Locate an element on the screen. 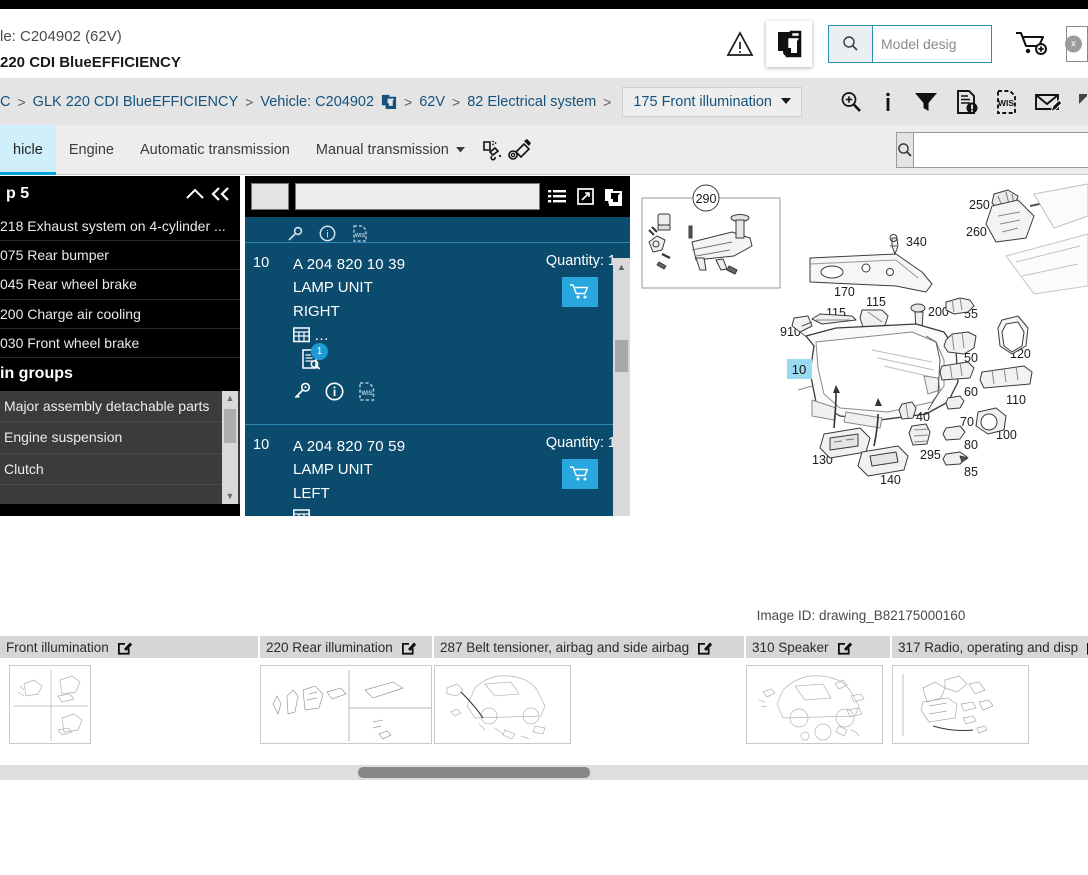 The height and width of the screenshot is (875, 1088). thumbnail-caption-0: Front illumination is located at coordinates (129, 647).